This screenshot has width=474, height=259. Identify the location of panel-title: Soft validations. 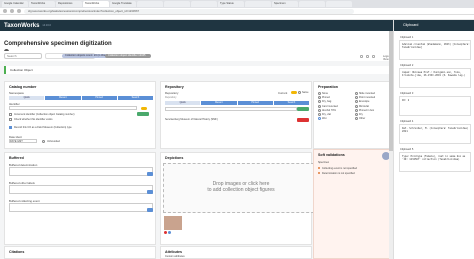
(331, 155).